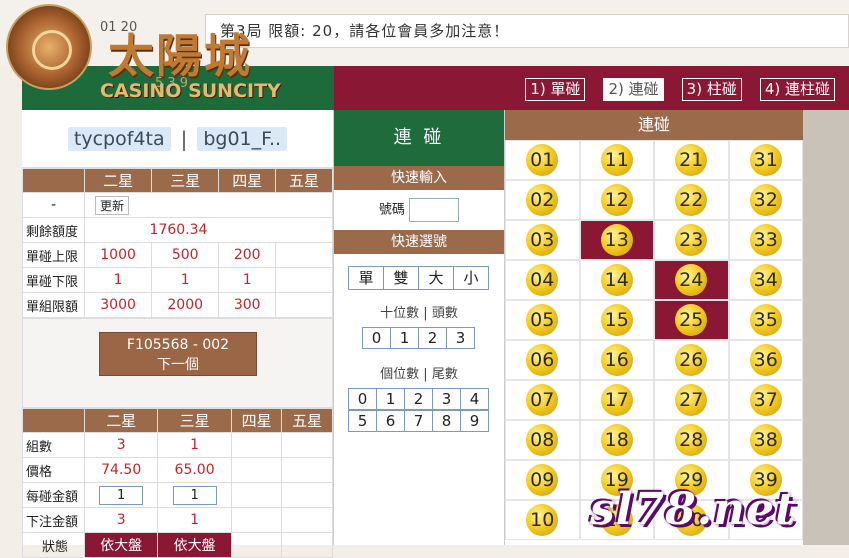  Describe the element at coordinates (616, 280) in the screenshot. I see `number-cell: 14` at that location.